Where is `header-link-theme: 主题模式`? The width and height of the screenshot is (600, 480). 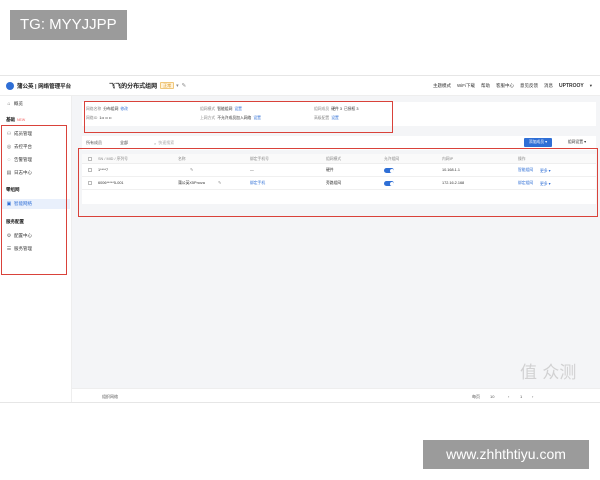 header-link-theme: 主题模式 is located at coordinates (442, 86).